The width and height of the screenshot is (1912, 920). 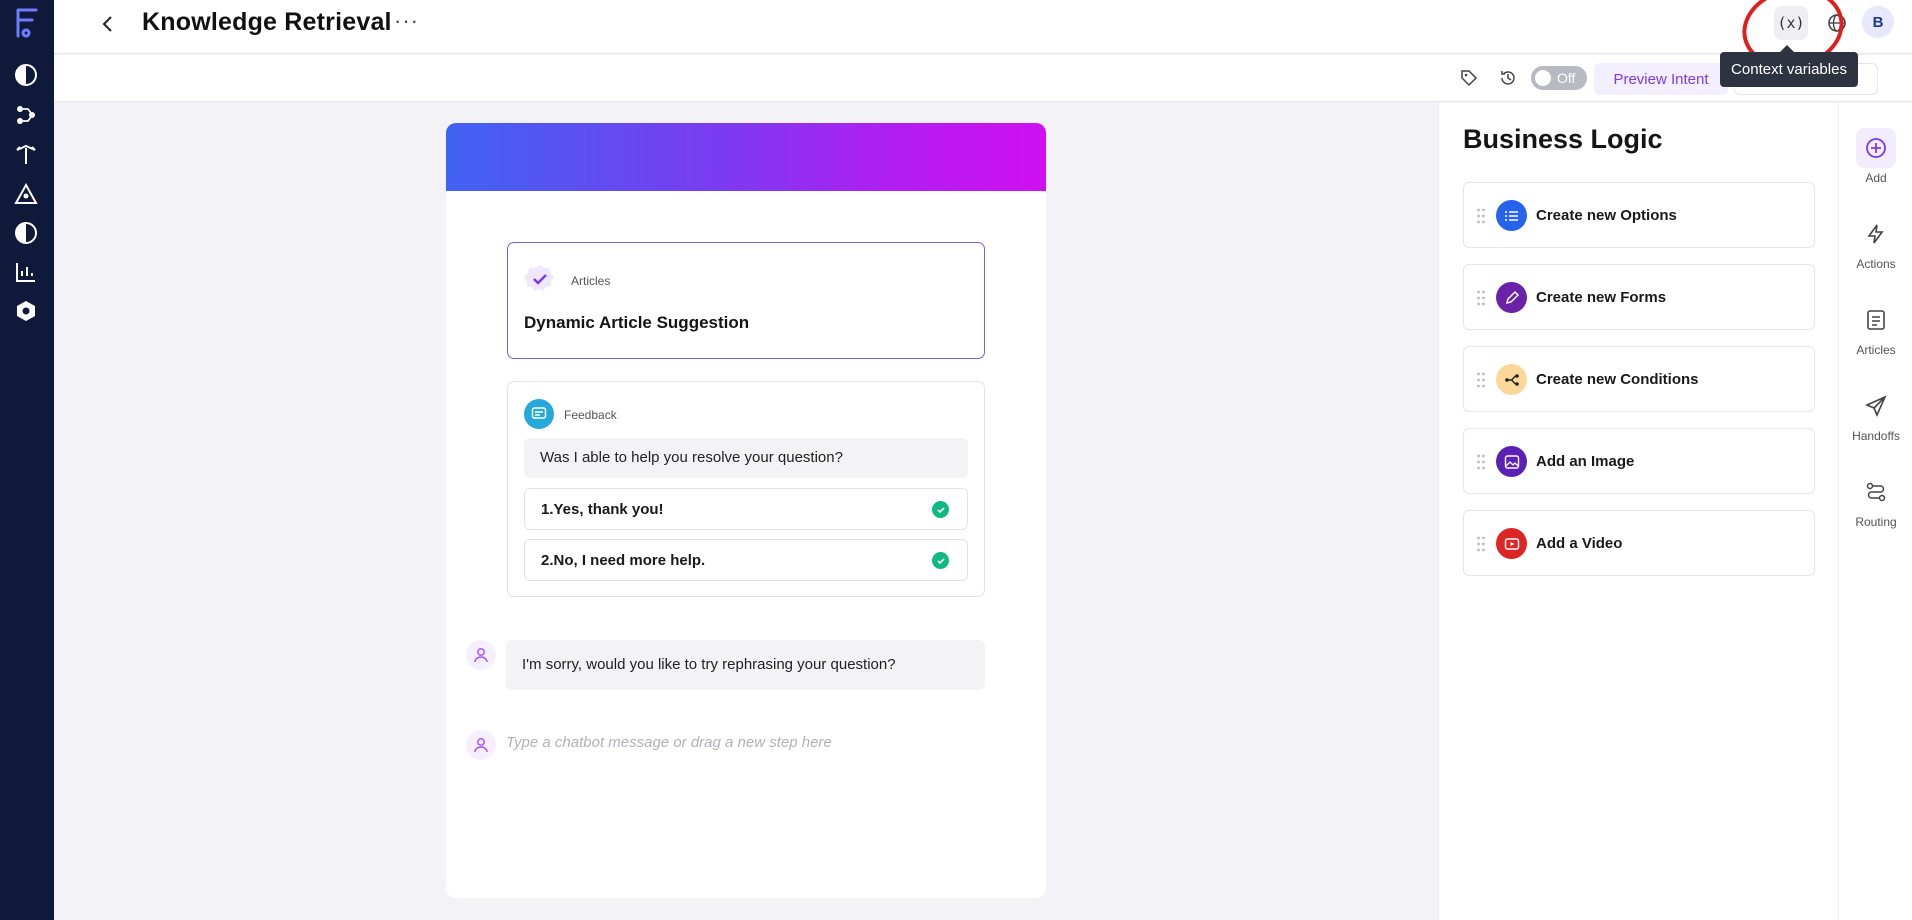 What do you see at coordinates (1876, 406) in the screenshot?
I see `send-icon` at bounding box center [1876, 406].